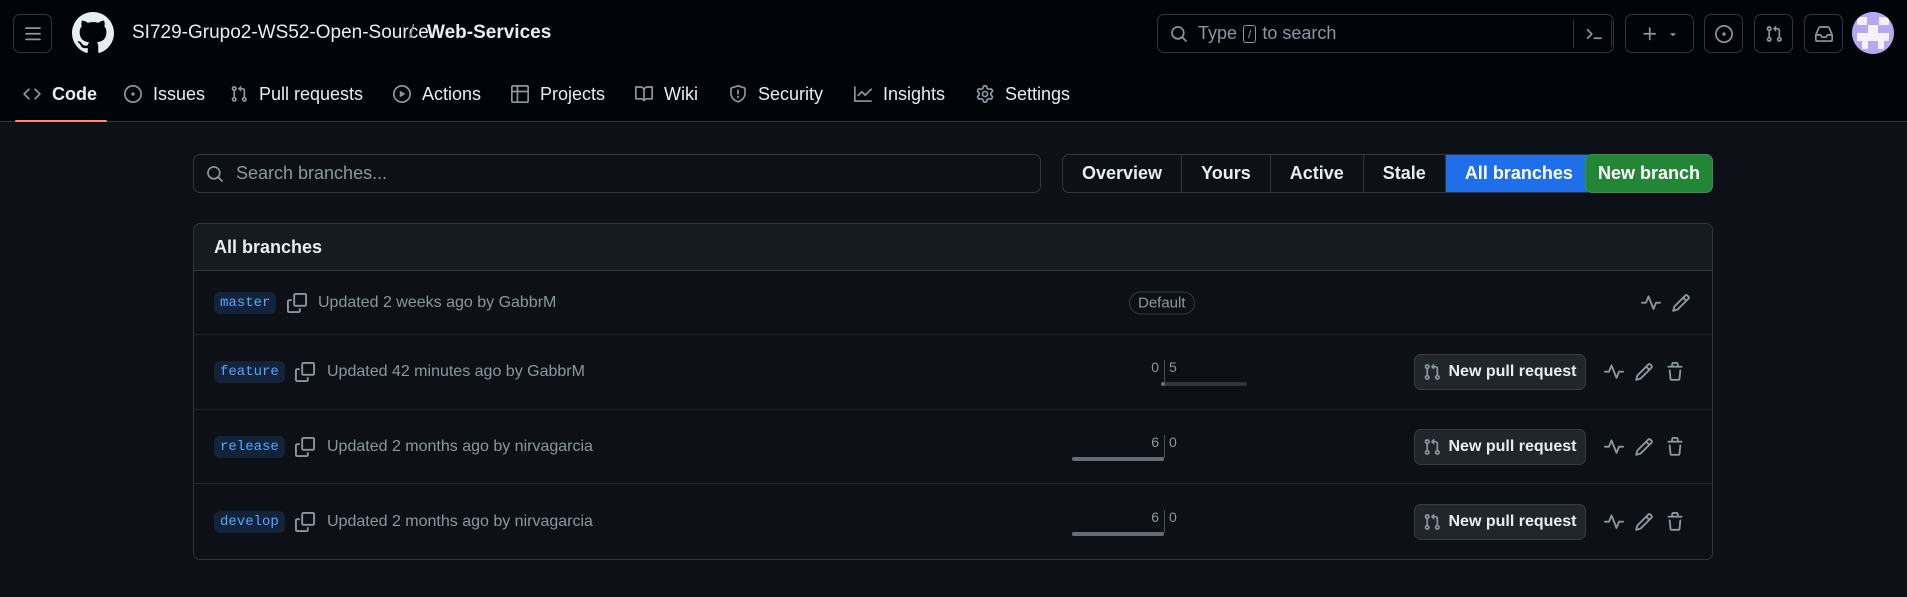 The image size is (1907, 597). I want to click on tab-settings: Settings, so click(1023, 94).